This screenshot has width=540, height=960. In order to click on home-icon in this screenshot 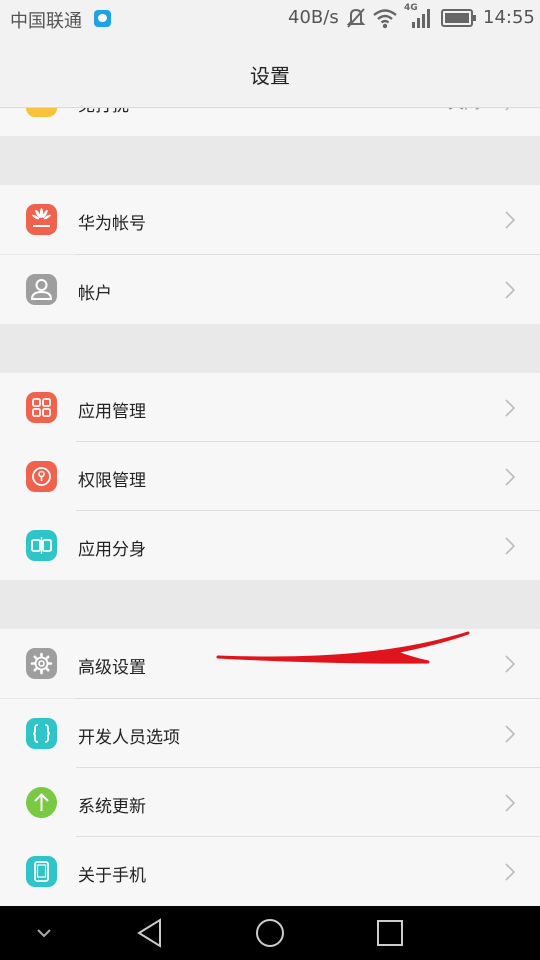, I will do `click(270, 933)`.